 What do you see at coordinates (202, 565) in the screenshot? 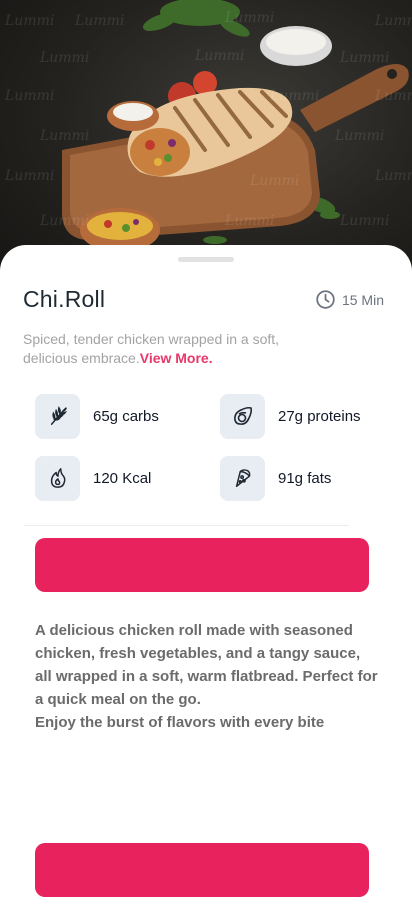
I see `primary-action-button` at bounding box center [202, 565].